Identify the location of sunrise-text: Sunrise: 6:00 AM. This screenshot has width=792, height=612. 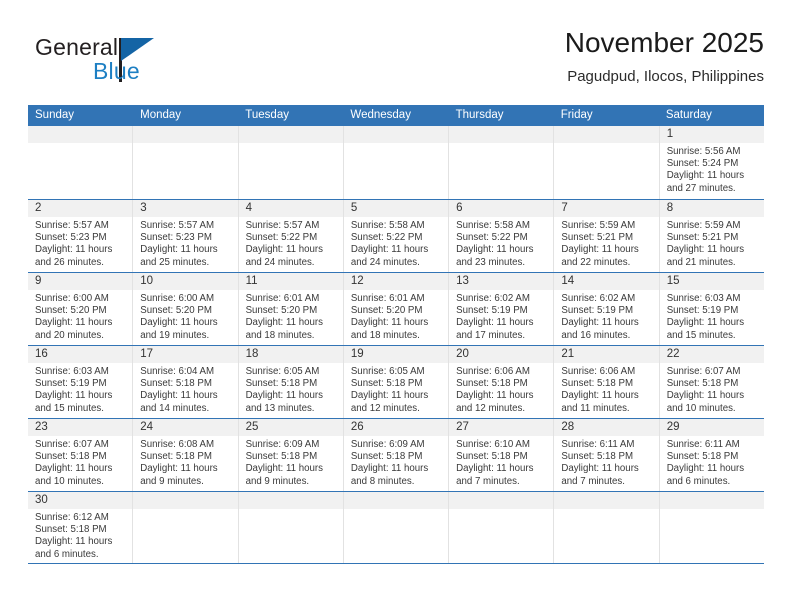
(72, 298).